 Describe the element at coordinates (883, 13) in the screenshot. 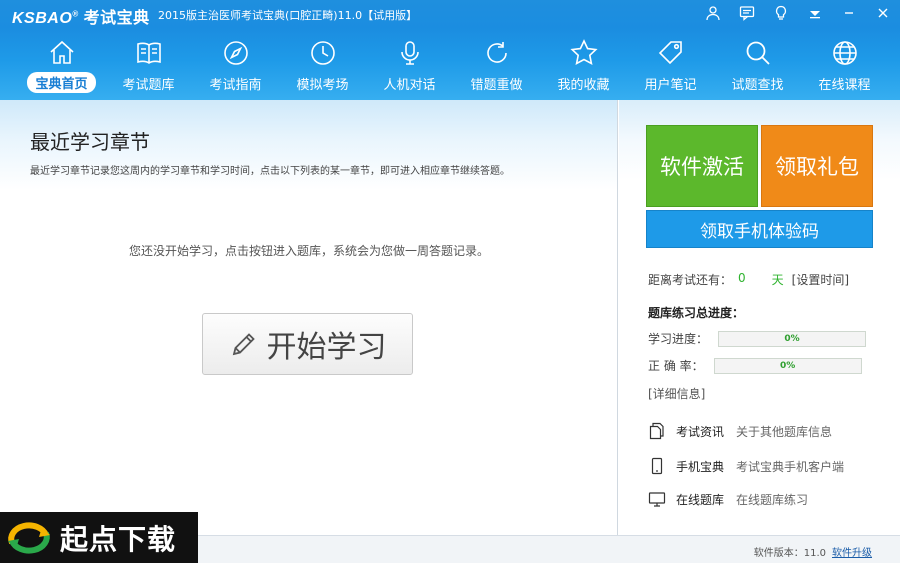

I see `close-icon` at that location.